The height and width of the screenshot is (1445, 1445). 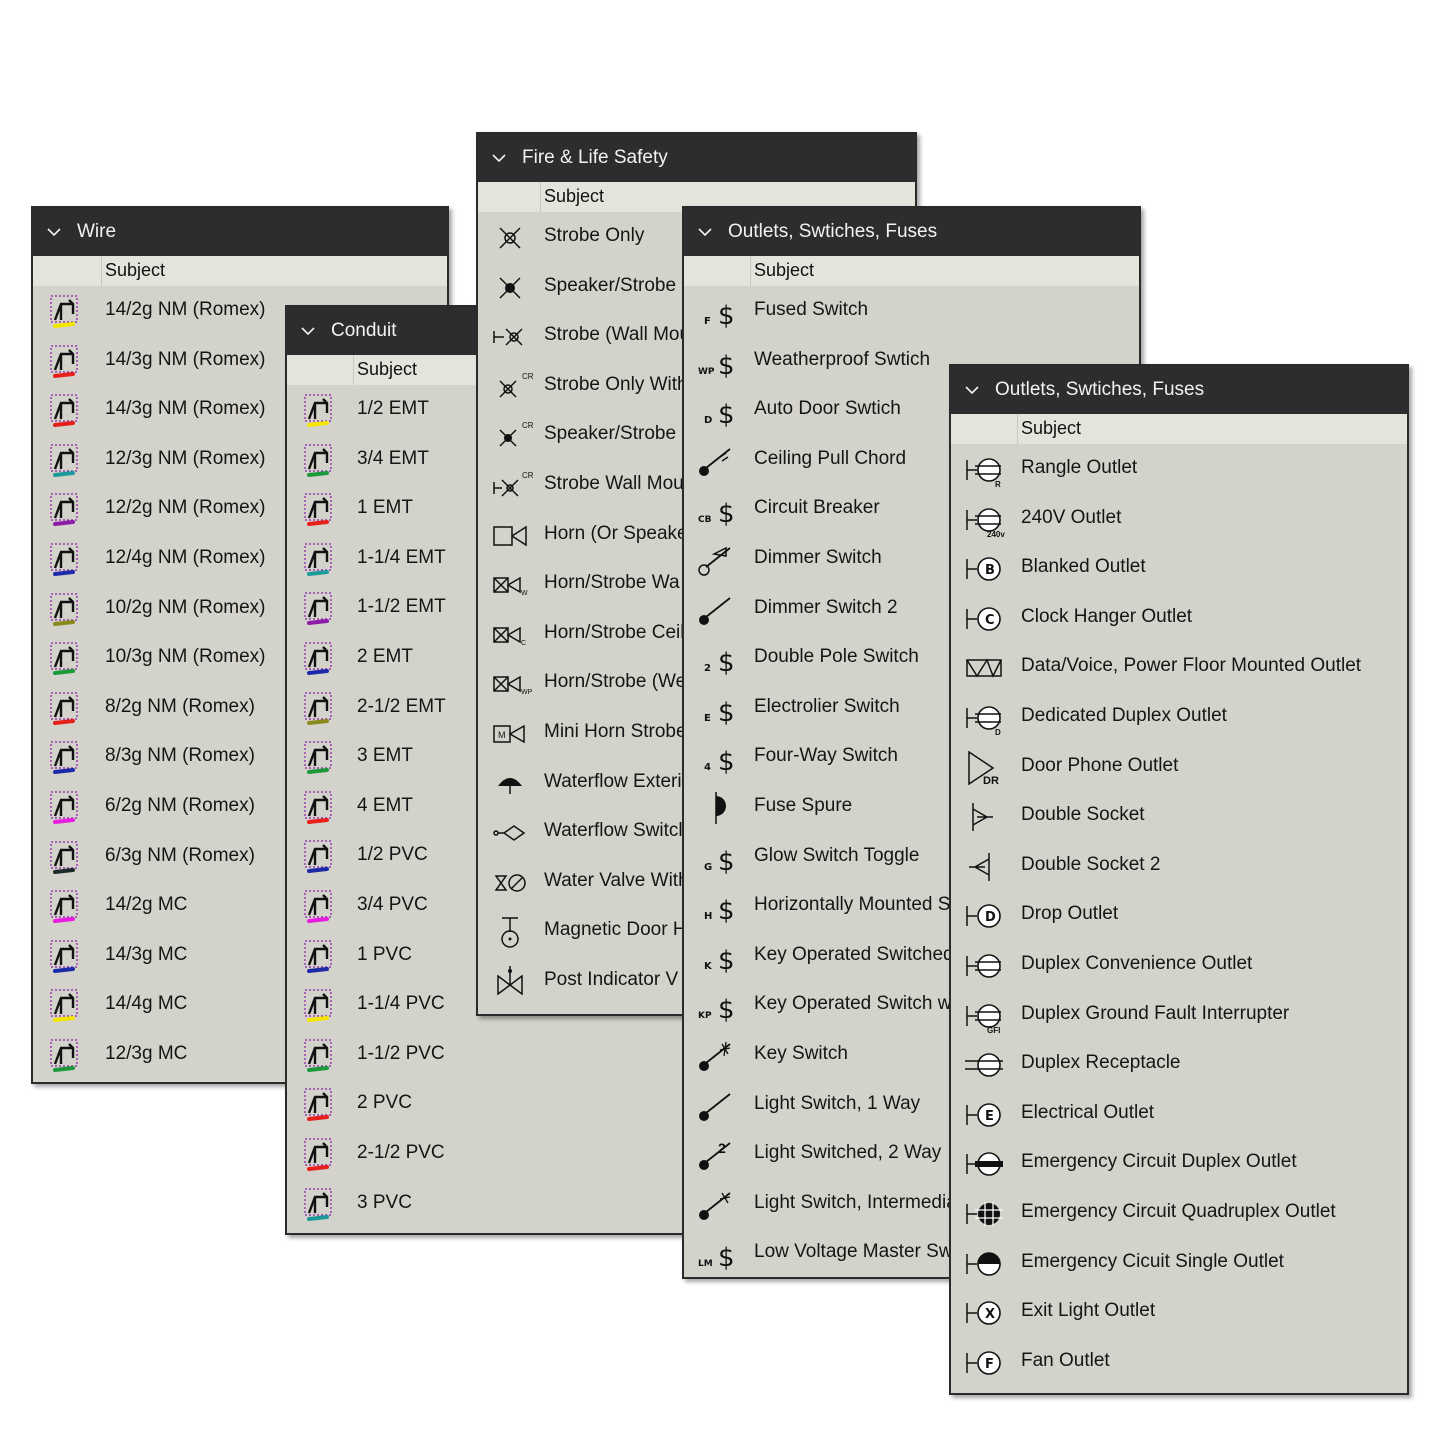 I want to click on list-item: Emergency Circuit Quadruplex Outlet, so click(x=1179, y=1213).